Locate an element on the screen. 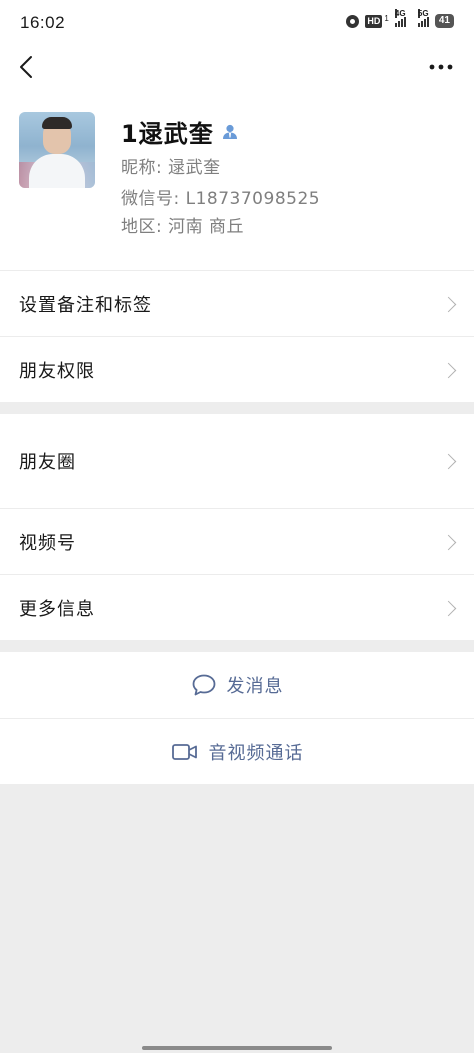 The height and width of the screenshot is (1053, 474). send-message-label: 发消息 is located at coordinates (255, 686).